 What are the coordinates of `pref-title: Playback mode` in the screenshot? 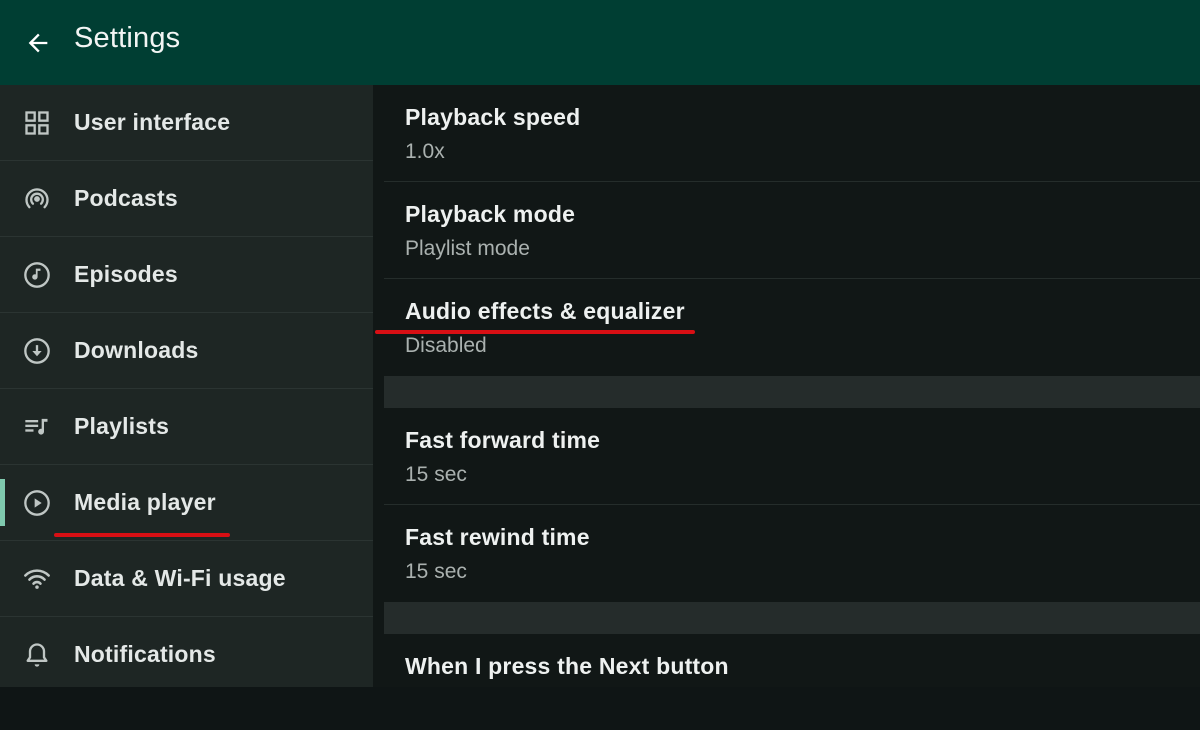 It's located at (490, 214).